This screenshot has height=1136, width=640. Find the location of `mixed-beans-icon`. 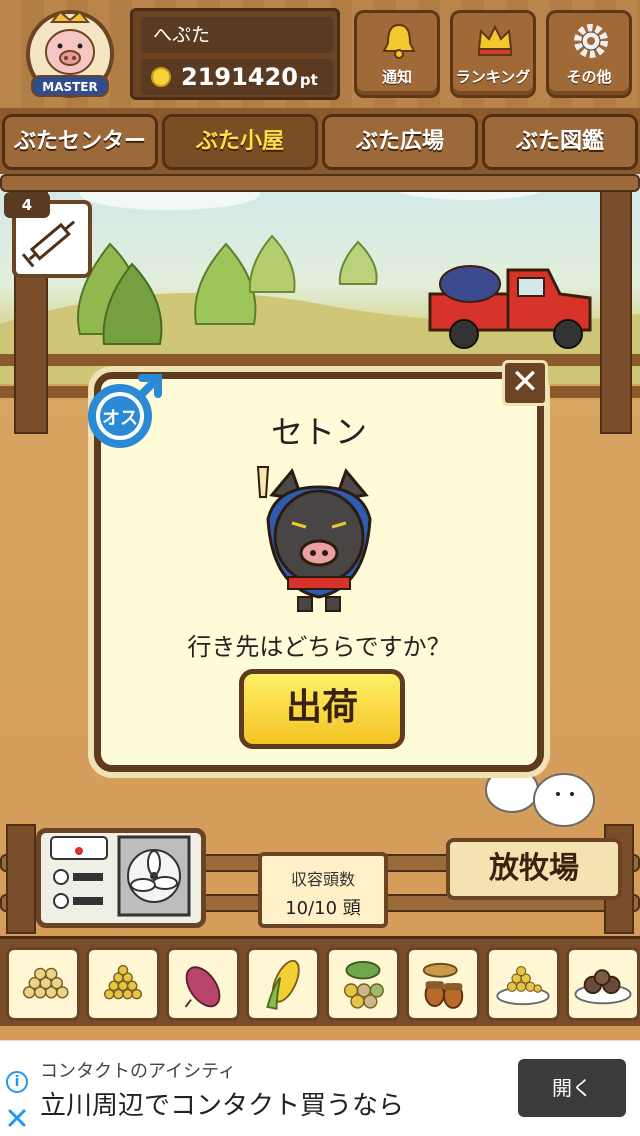

mixed-beans-icon is located at coordinates (363, 985).